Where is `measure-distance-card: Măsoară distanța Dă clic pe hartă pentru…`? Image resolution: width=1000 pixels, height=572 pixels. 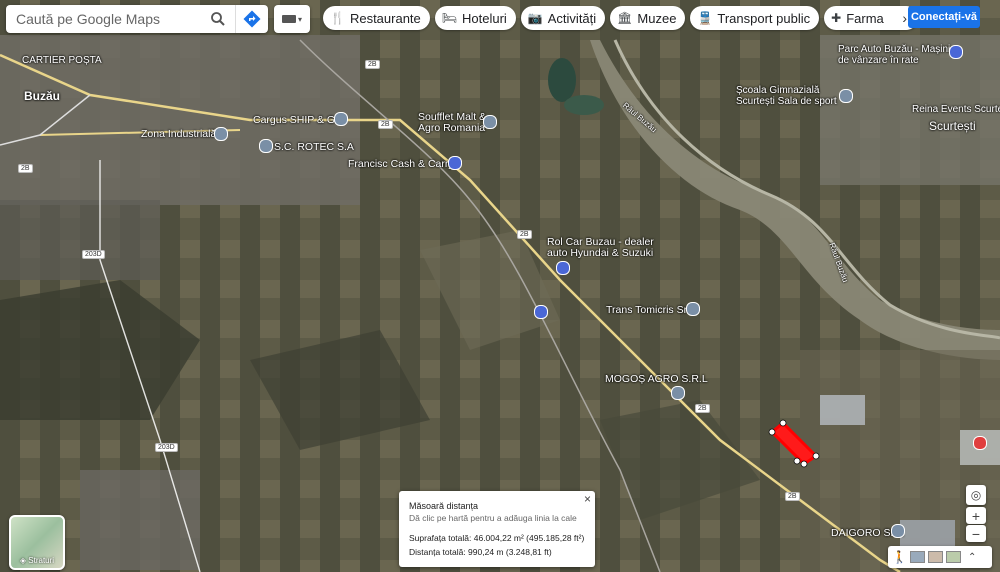 measure-distance-card: Măsoară distanța Dă clic pe hartă pentru… is located at coordinates (497, 529).